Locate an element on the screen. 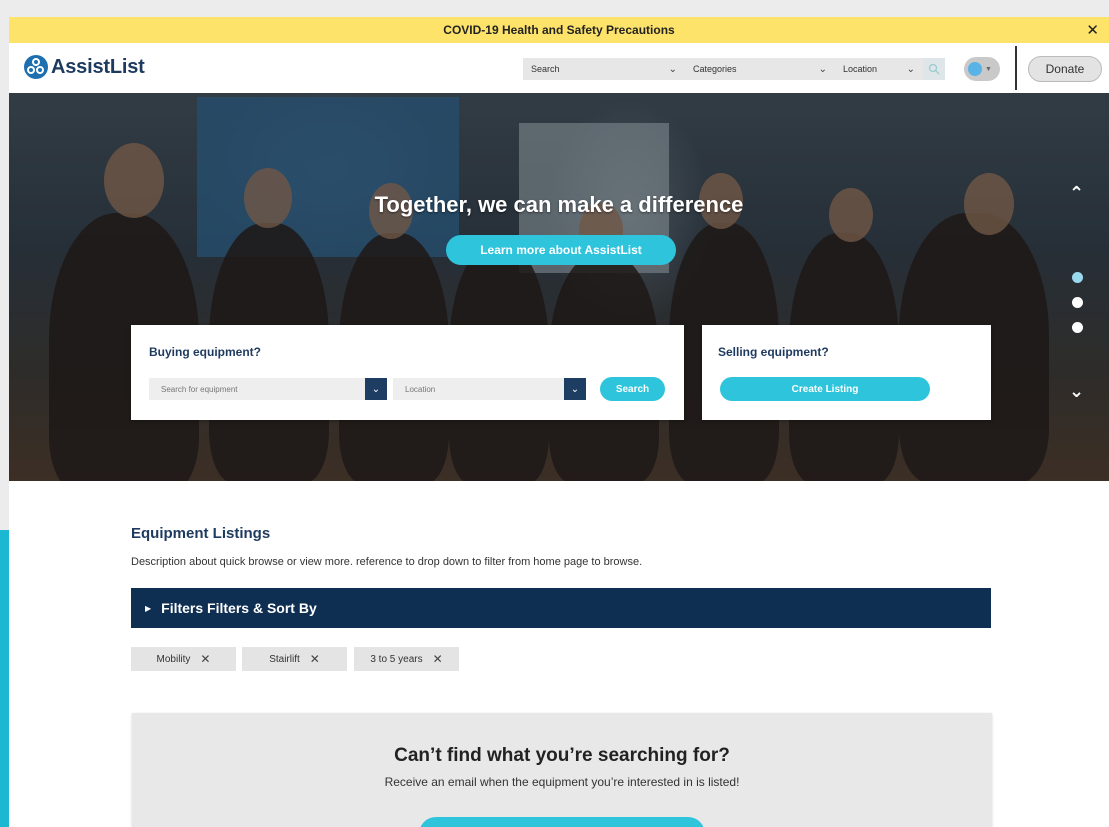 This screenshot has height=827, width=1109. header-location-label: Location is located at coordinates (860, 69).